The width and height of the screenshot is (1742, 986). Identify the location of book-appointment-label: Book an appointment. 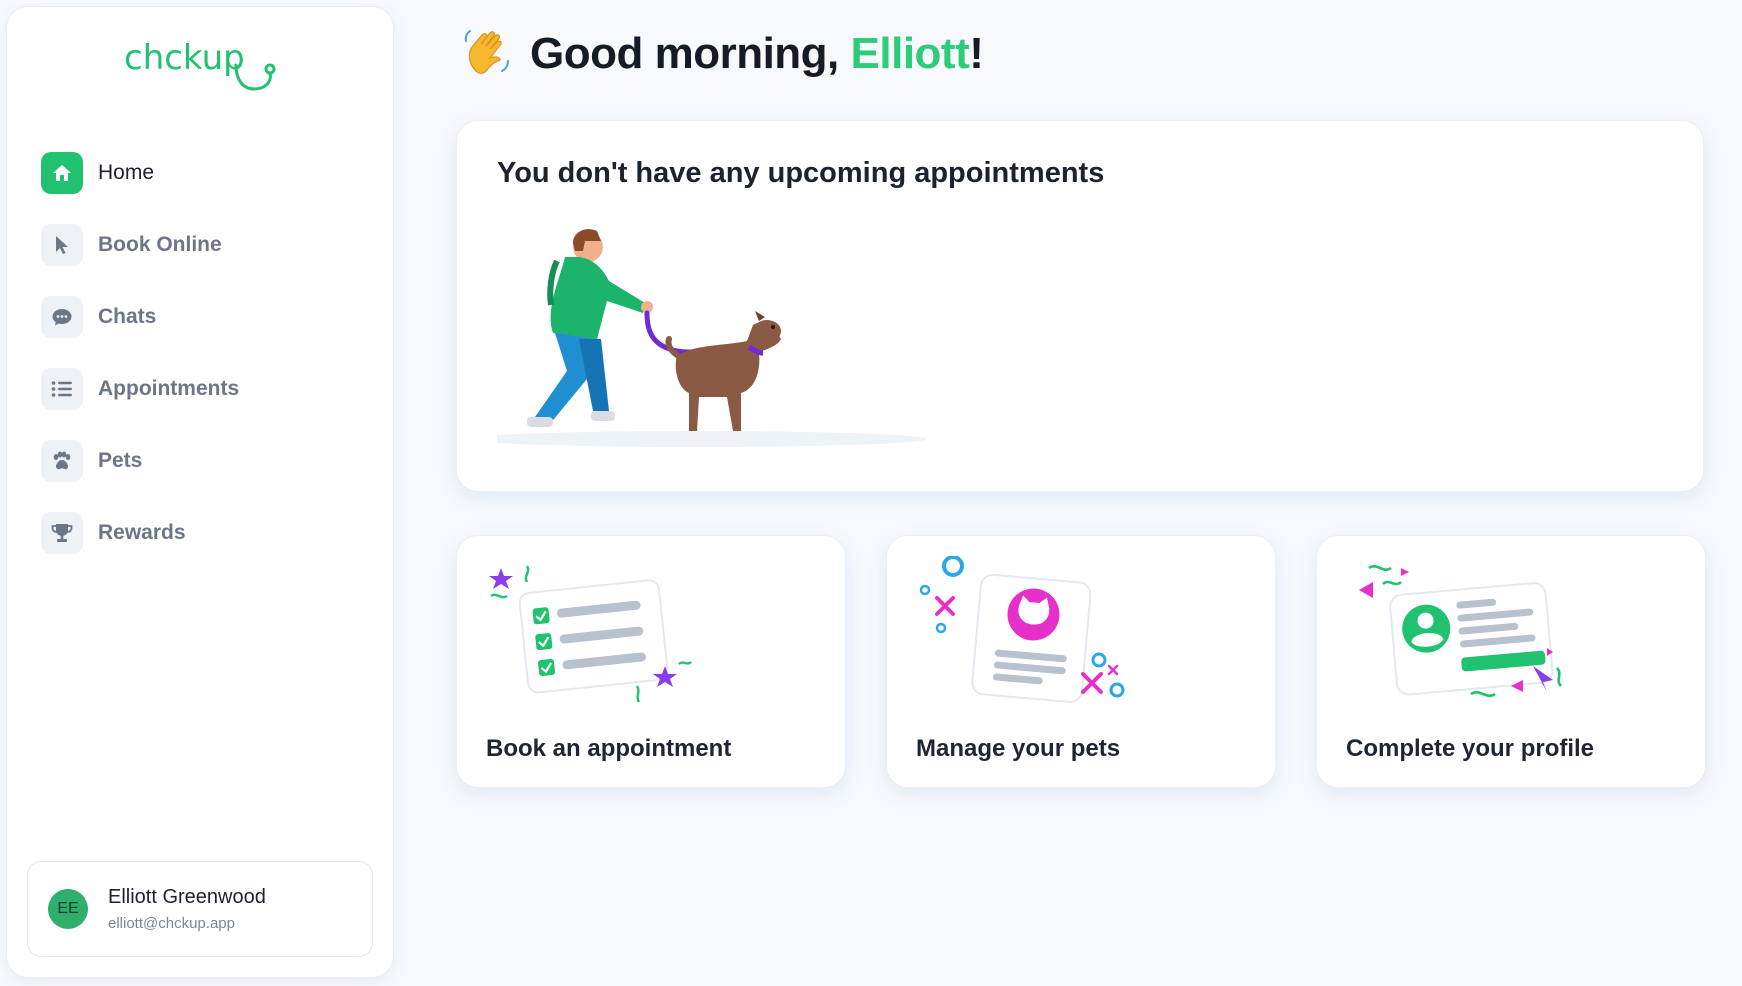
(609, 748).